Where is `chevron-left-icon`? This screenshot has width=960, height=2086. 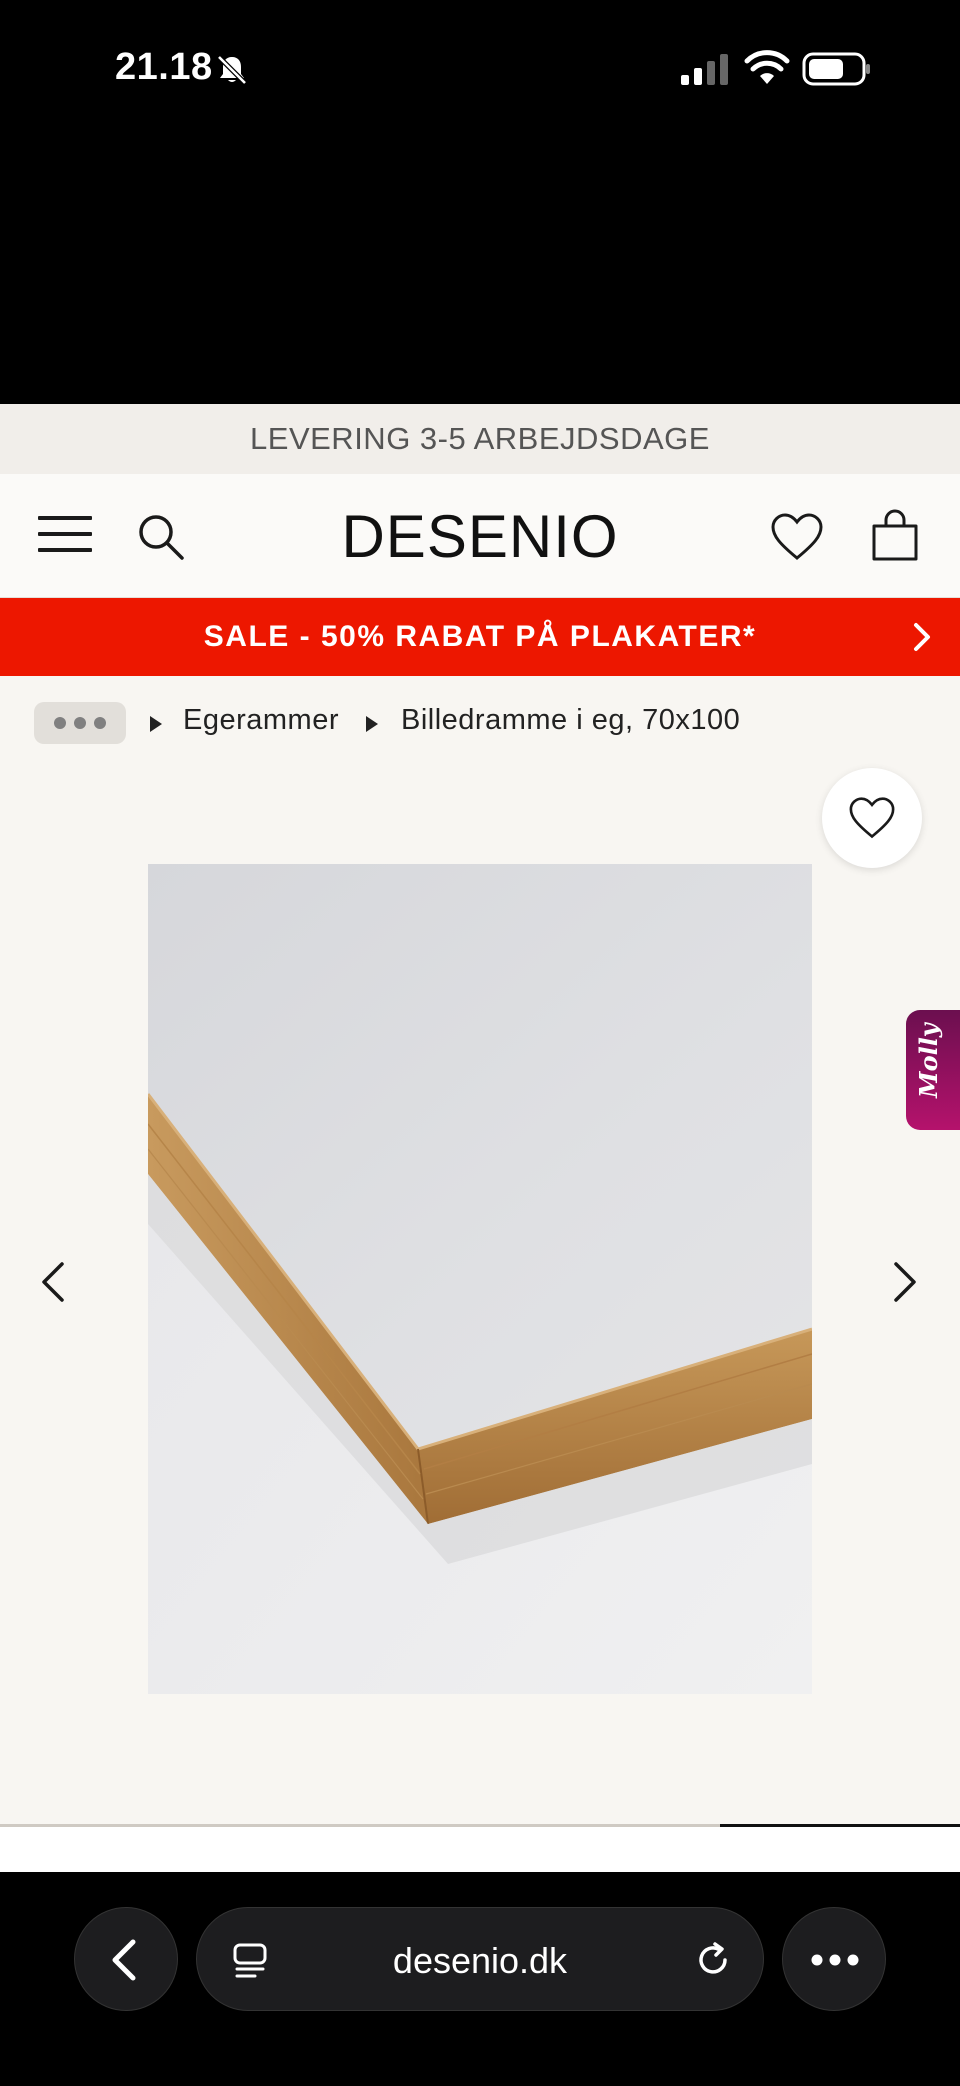 chevron-left-icon is located at coordinates (124, 1960).